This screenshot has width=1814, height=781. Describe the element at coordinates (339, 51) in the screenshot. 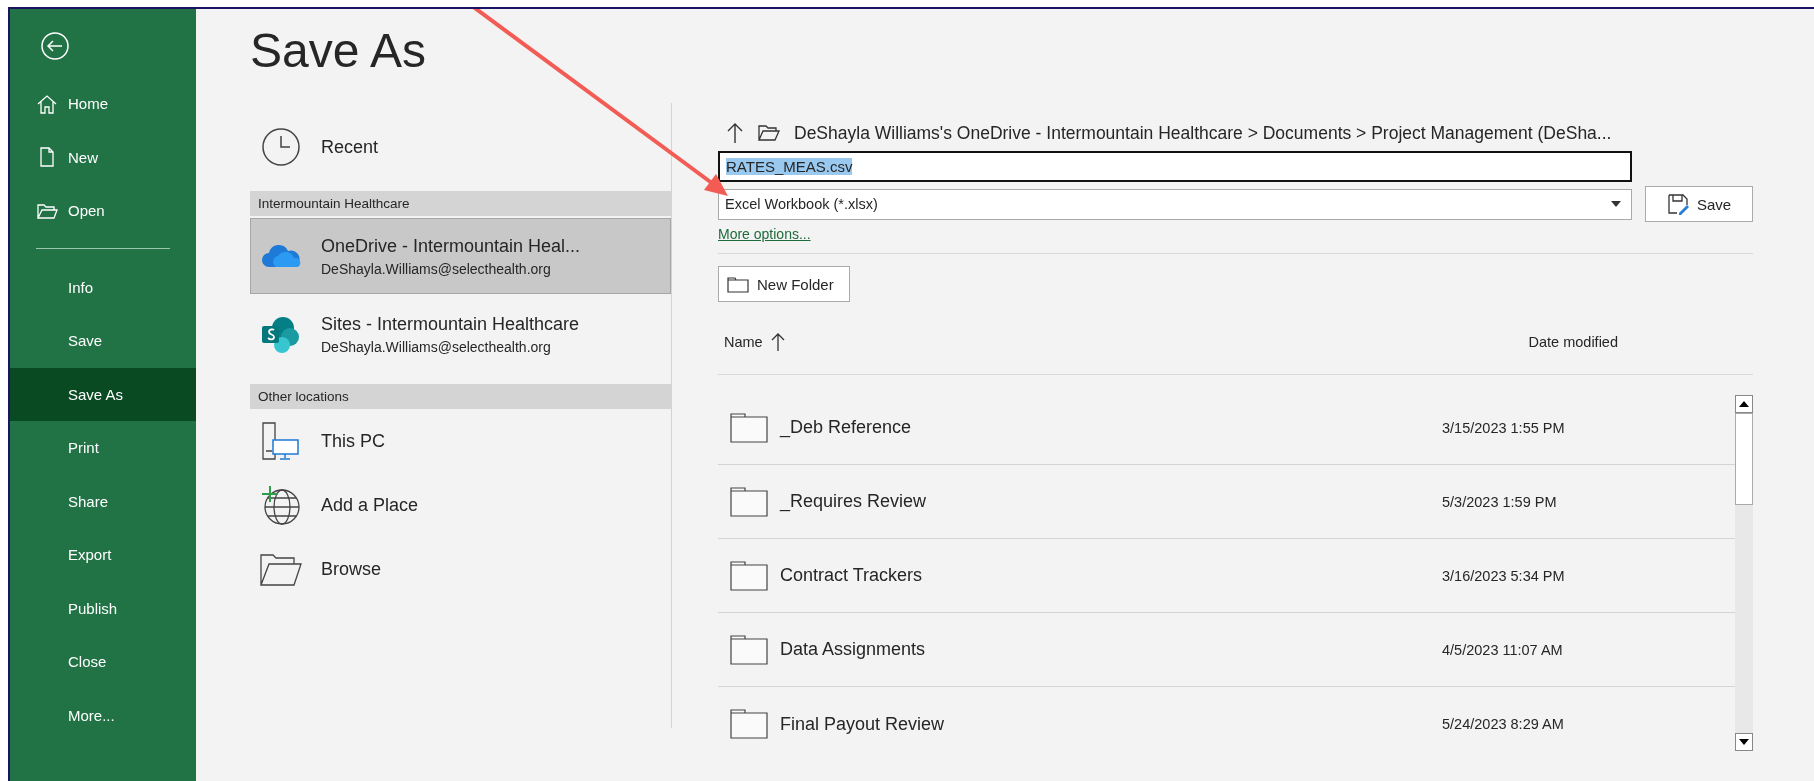

I see `page-title: Save As` at that location.